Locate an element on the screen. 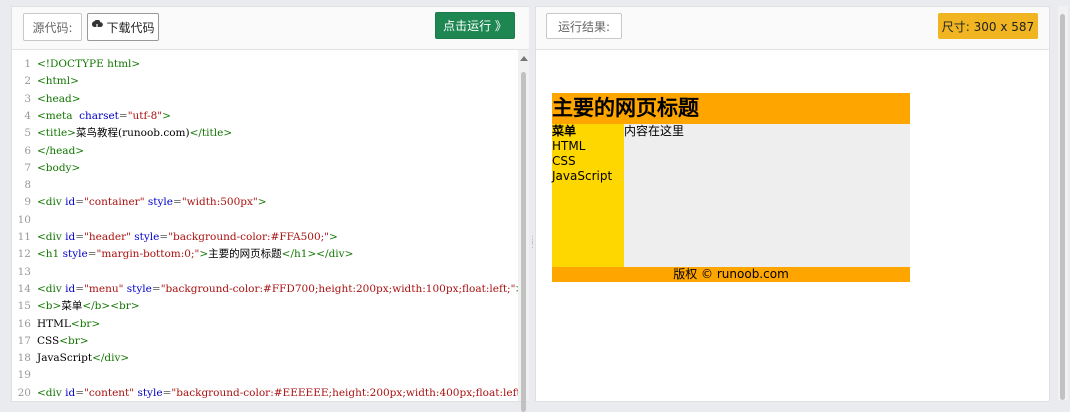  code-line: 10 is located at coordinates (265, 220).